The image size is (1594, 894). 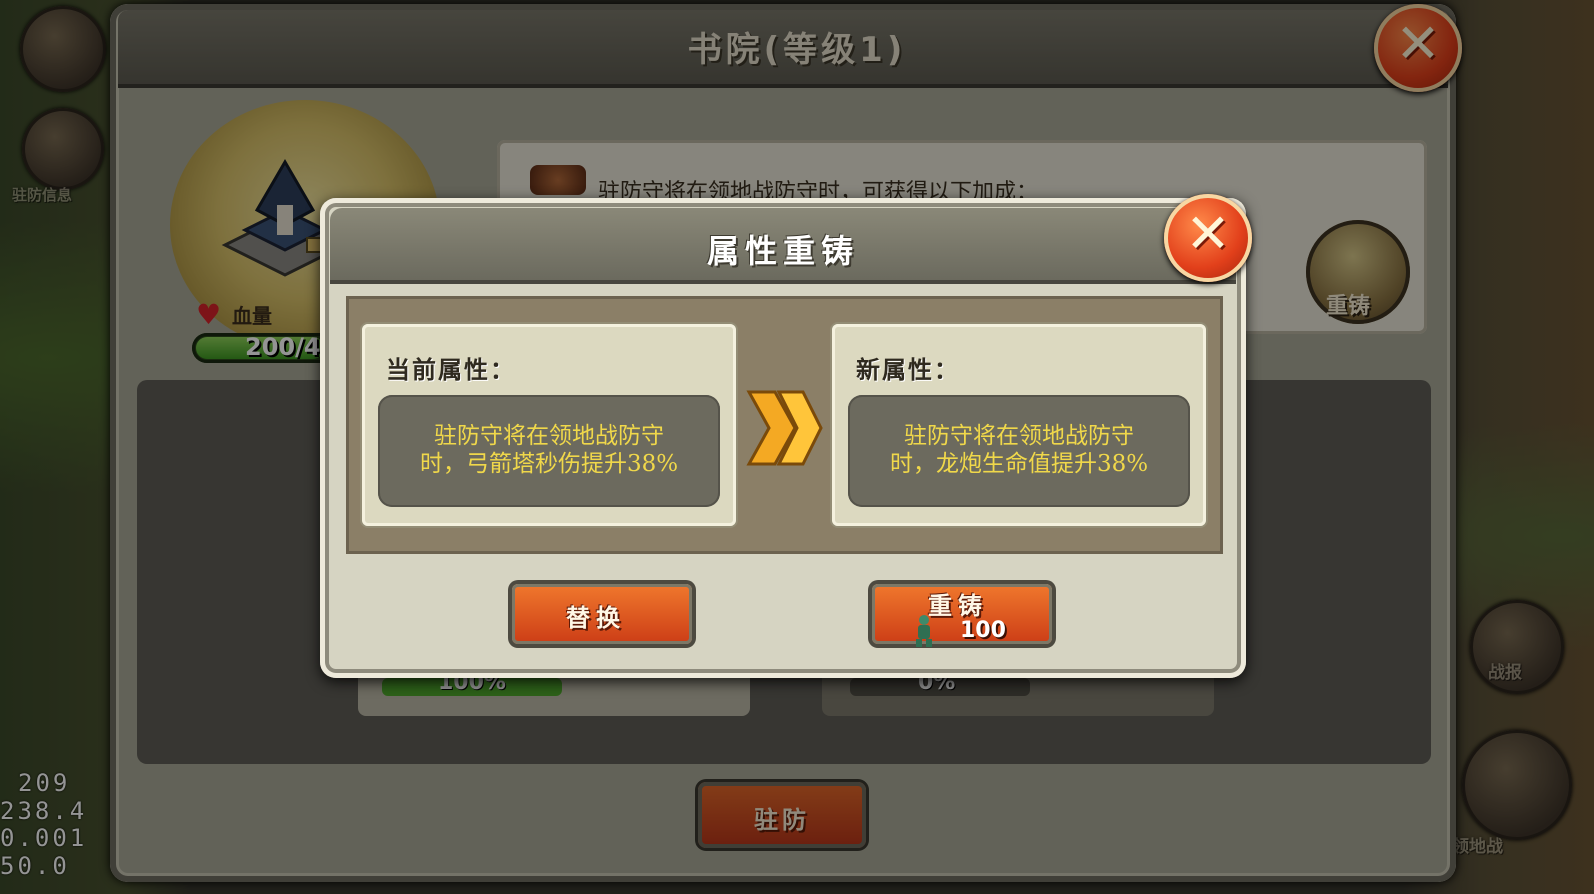 What do you see at coordinates (549, 450) in the screenshot?
I see `current-attribute-text: 驻防守将在领地战防守 时，弓箭塔秒伤提升38%` at bounding box center [549, 450].